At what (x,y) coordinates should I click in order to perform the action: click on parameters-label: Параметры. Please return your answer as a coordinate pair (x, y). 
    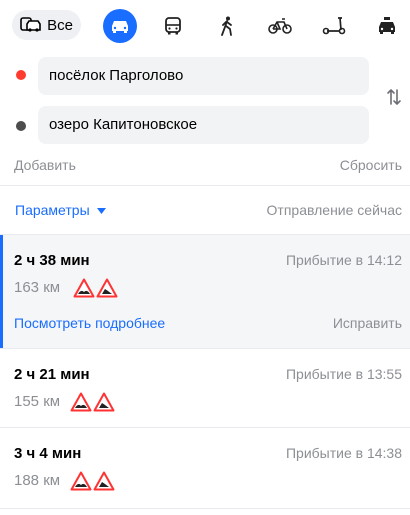
    Looking at the image, I should click on (52, 210).